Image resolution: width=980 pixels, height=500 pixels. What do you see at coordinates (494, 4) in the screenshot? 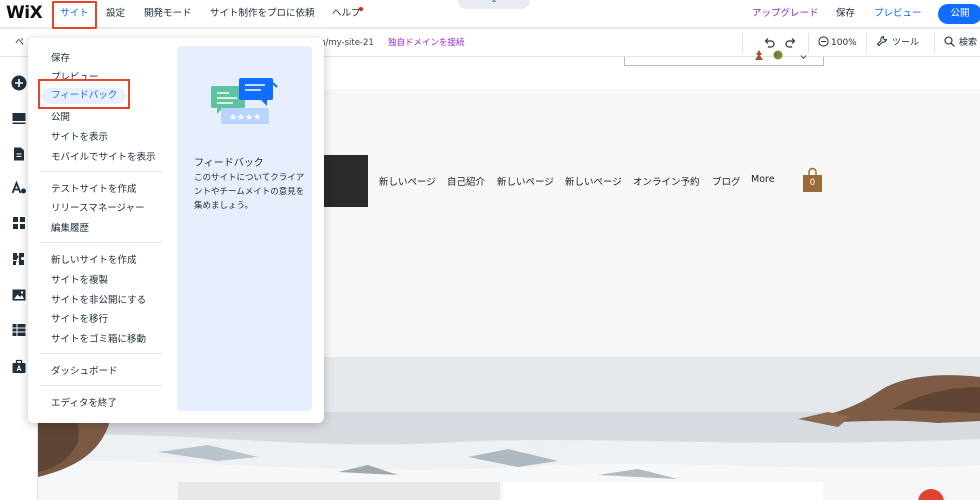
I see `collapse-toolbar-button: ⌃` at bounding box center [494, 4].